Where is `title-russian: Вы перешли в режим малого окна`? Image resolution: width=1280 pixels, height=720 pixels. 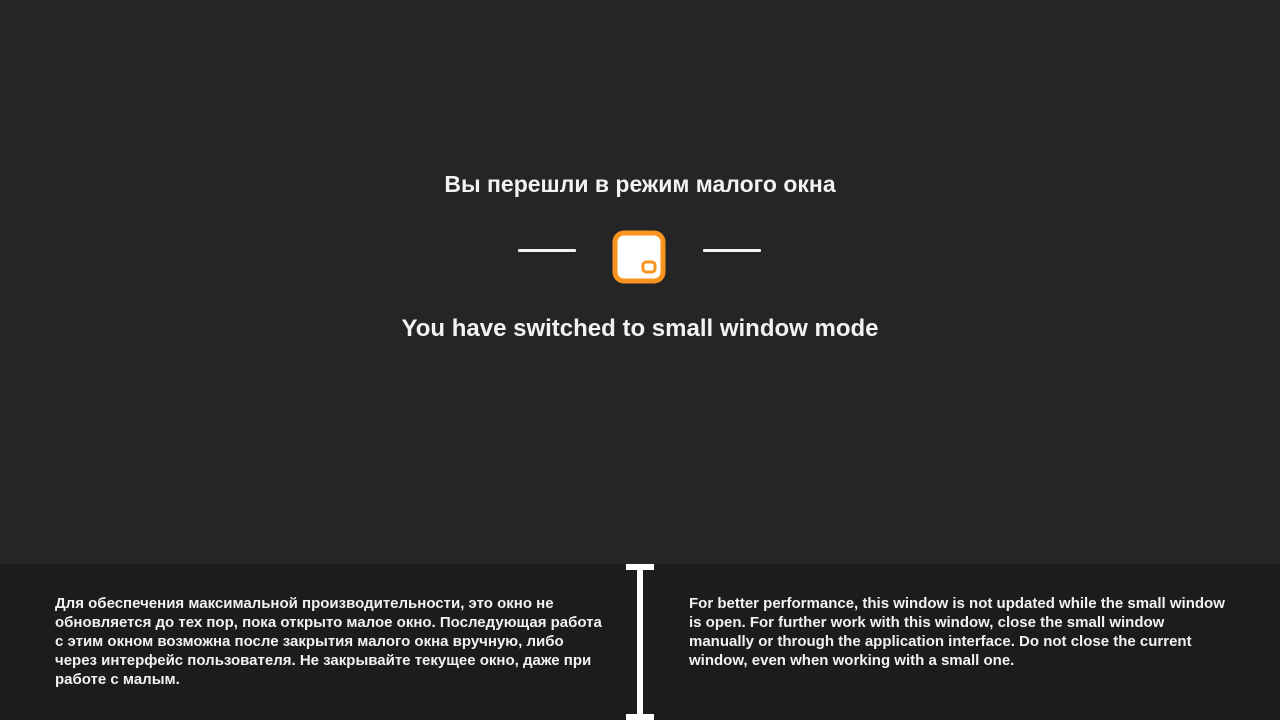
title-russian: Вы перешли в режим малого окна is located at coordinates (640, 184).